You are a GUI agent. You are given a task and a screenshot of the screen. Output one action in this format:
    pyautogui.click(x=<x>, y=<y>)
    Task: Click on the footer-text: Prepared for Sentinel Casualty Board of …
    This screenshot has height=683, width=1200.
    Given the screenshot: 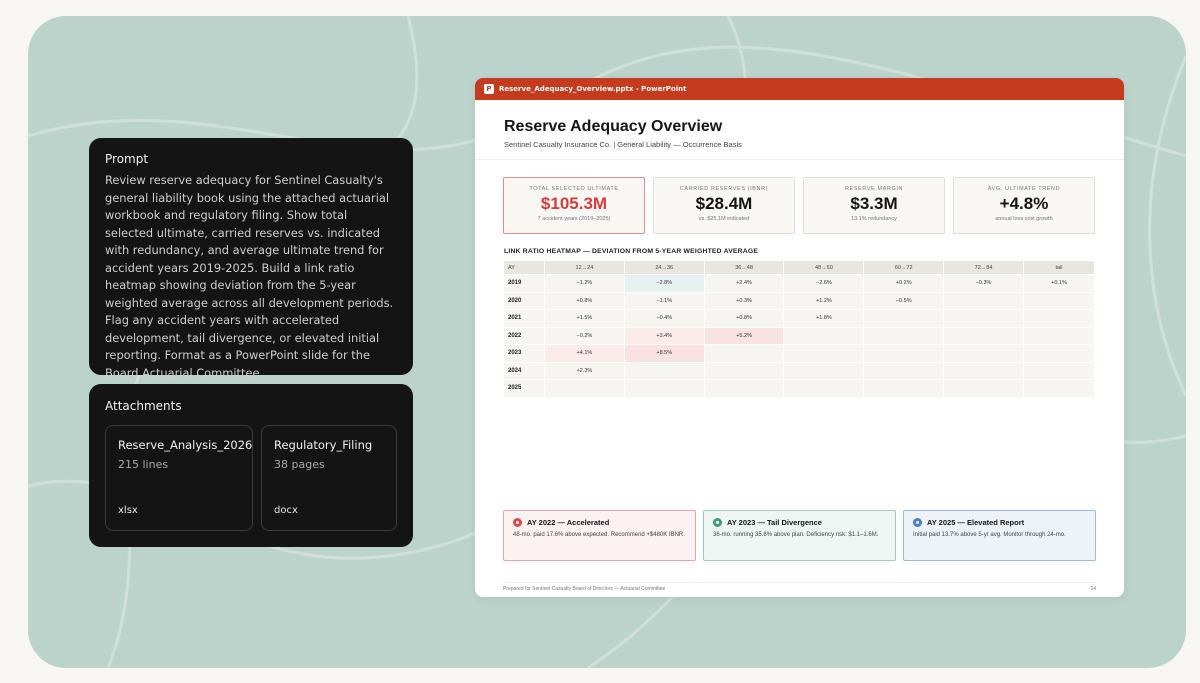 What is the action you would take?
    pyautogui.click(x=584, y=589)
    